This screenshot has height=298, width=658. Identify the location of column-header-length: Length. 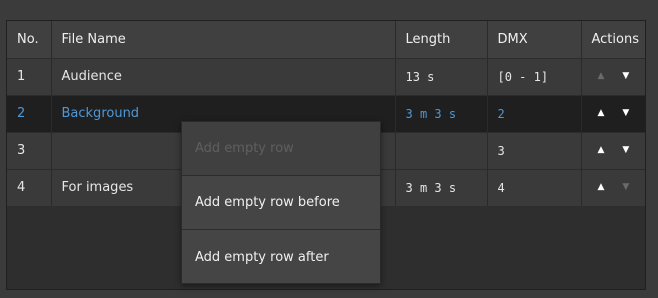
(441, 39).